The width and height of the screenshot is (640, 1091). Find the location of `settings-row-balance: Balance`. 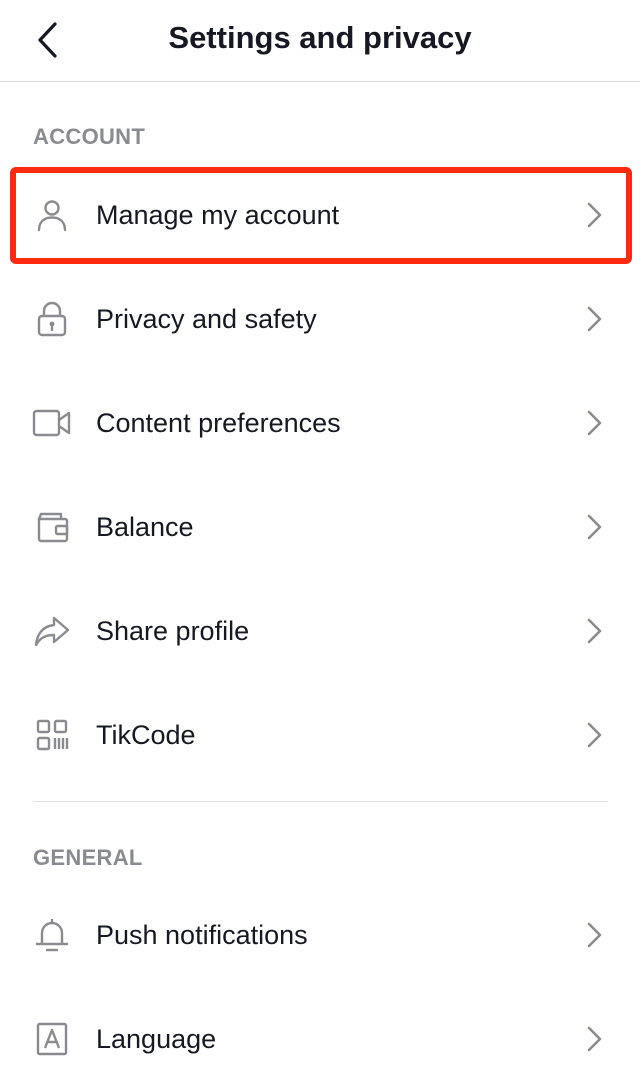

settings-row-balance: Balance is located at coordinates (320, 527).